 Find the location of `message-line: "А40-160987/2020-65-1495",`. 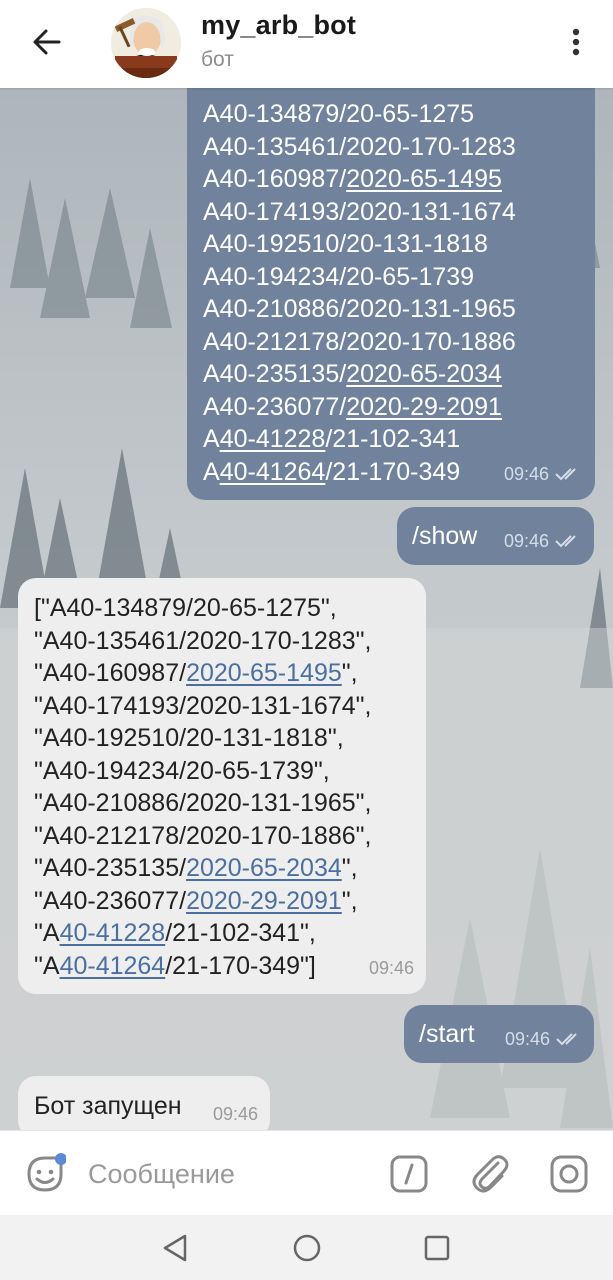

message-line: "А40-160987/2020-65-1495", is located at coordinates (202, 673).